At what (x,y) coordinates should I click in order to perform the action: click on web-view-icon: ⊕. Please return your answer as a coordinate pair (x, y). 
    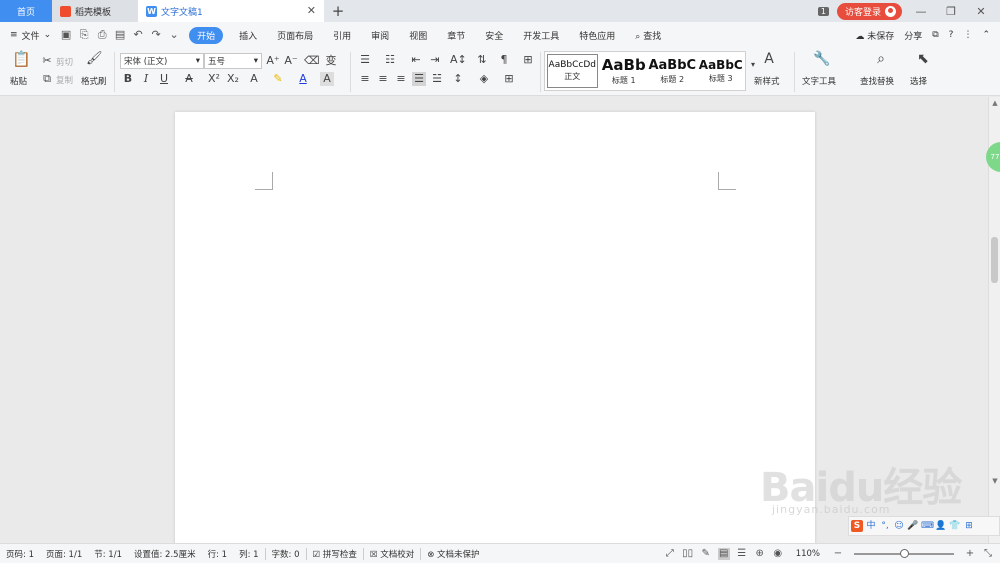
    Looking at the image, I should click on (760, 554).